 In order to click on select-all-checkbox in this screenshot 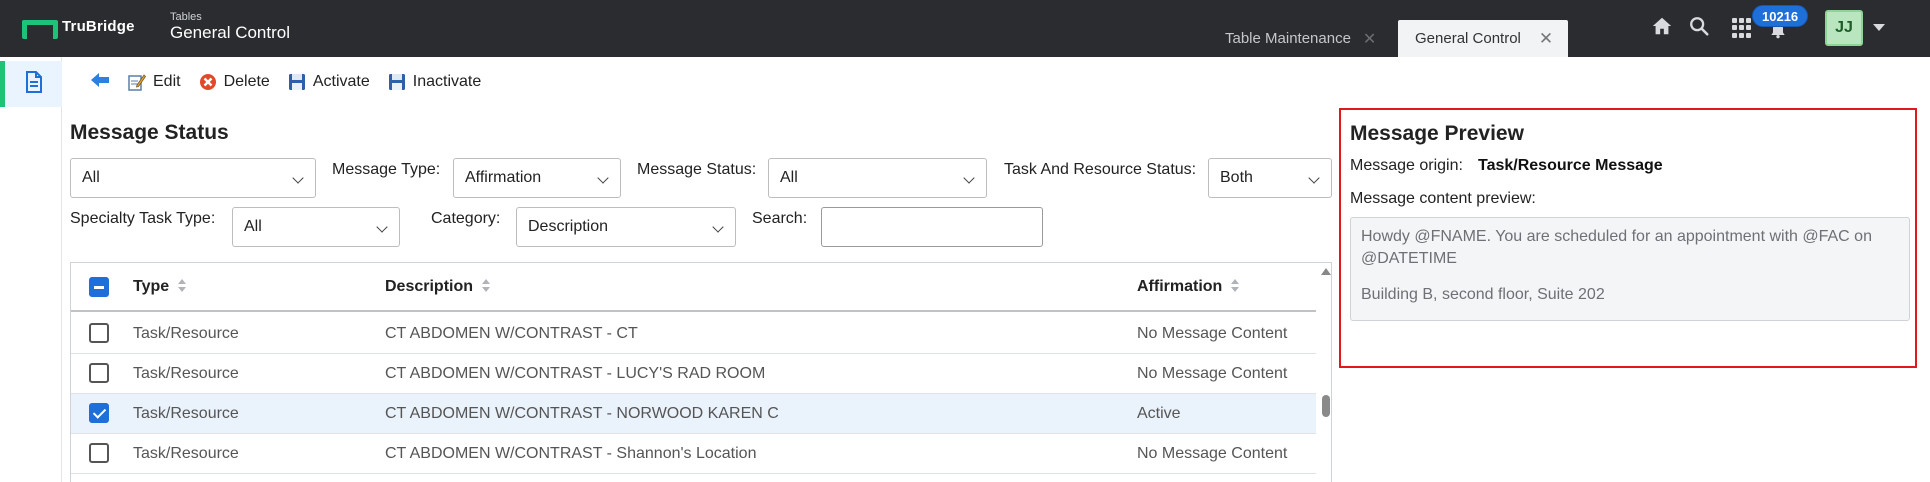, I will do `click(99, 287)`.